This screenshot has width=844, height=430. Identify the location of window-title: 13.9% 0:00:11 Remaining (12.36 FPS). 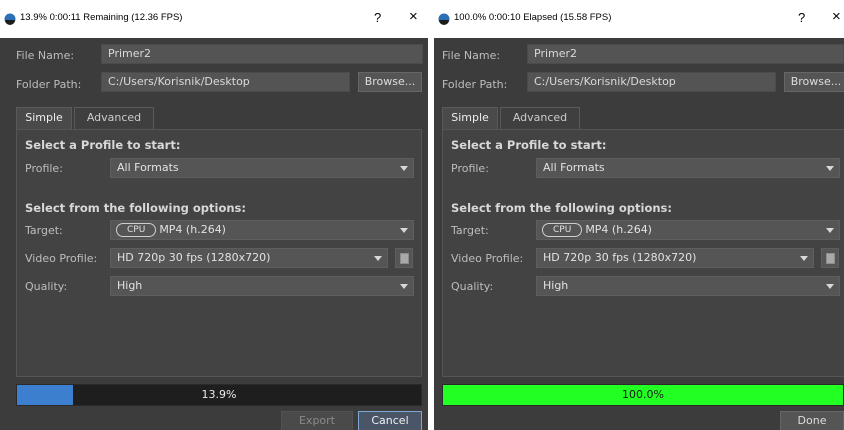
(101, 17).